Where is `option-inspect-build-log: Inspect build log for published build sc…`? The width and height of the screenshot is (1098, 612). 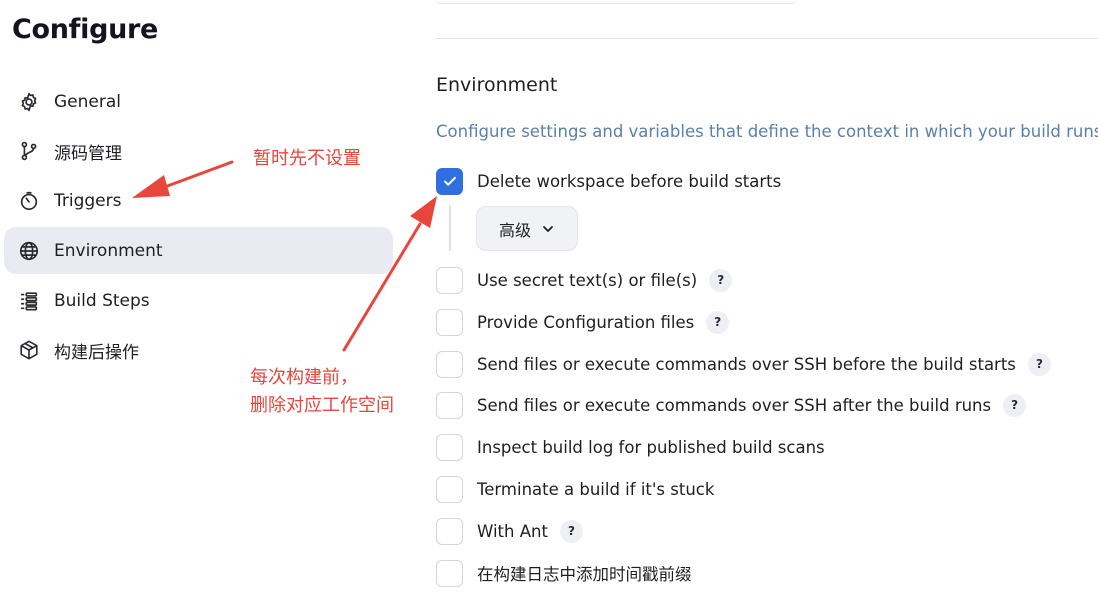
option-inspect-build-log: Inspect build log for published build sc… is located at coordinates (630, 447).